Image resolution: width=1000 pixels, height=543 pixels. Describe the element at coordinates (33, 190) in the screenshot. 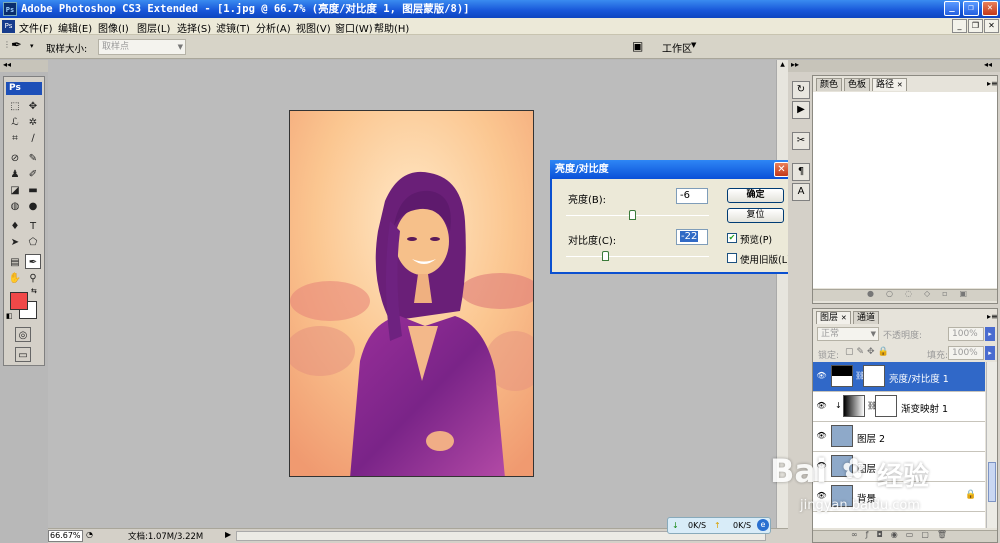

I see `gradient-tool-icon: ▬` at that location.